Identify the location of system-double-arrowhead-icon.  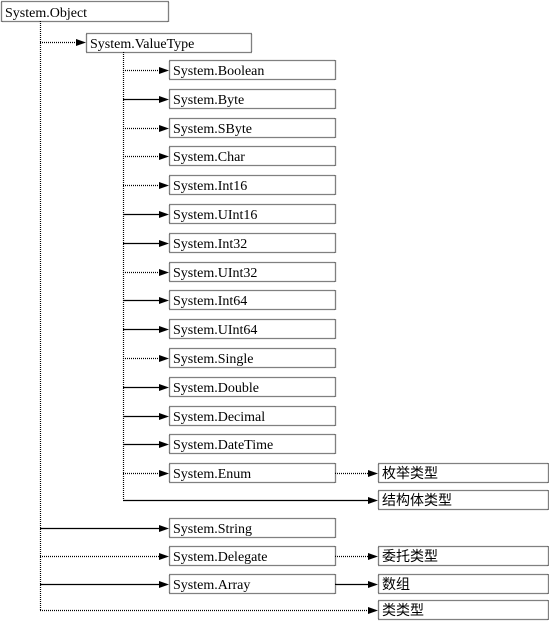
(164, 387).